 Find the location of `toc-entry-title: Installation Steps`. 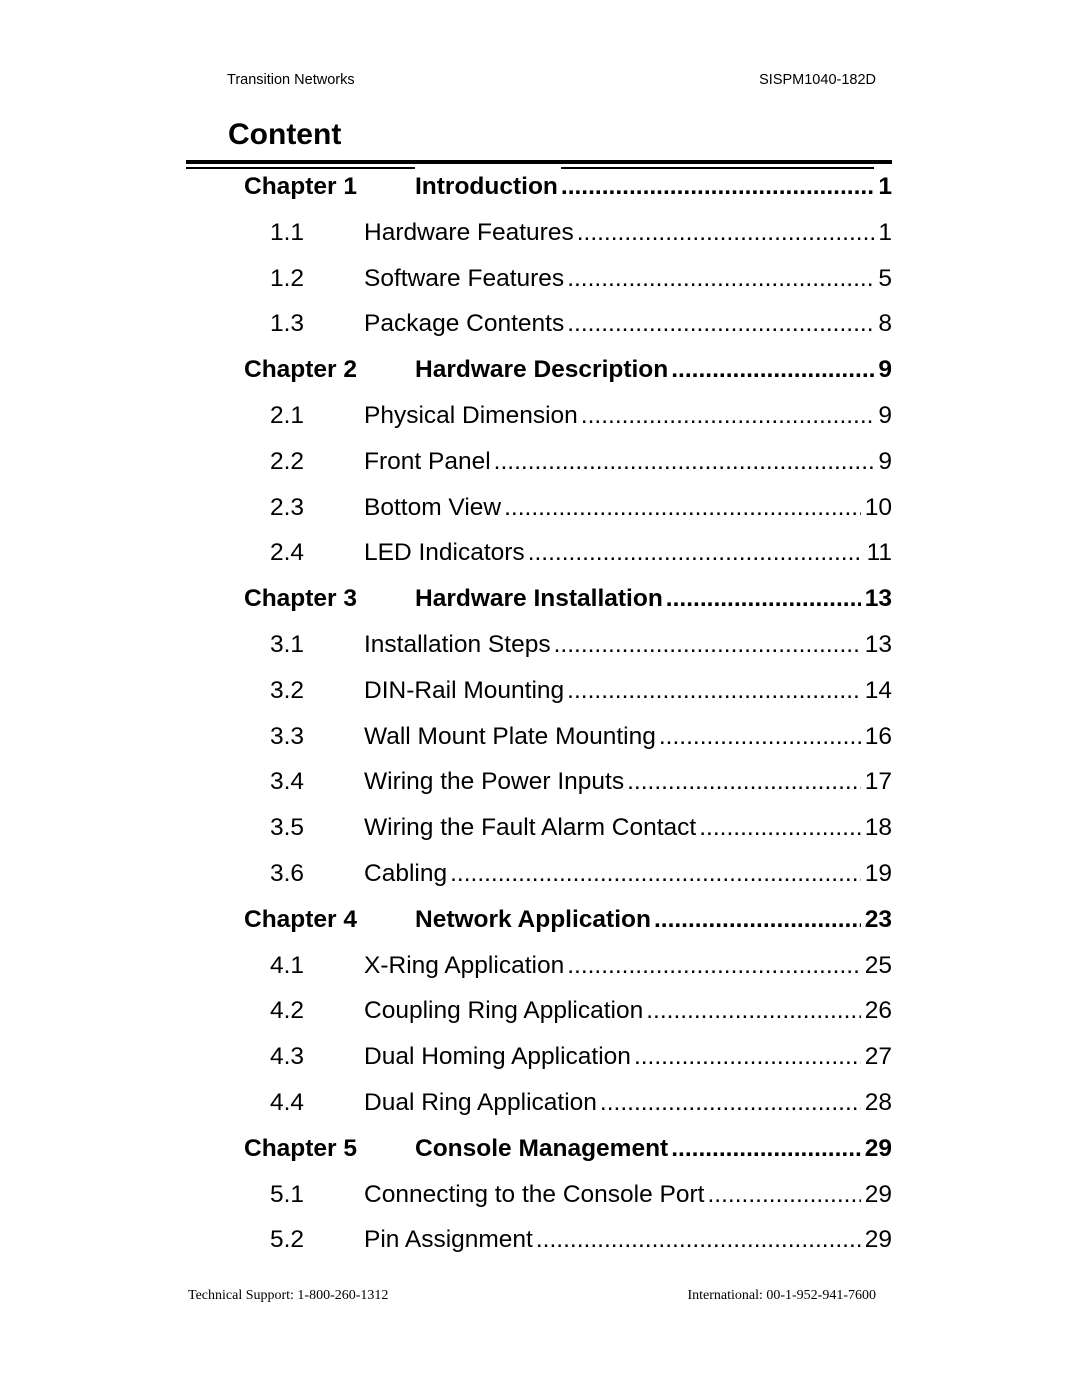

toc-entry-title: Installation Steps is located at coordinates (459, 645).